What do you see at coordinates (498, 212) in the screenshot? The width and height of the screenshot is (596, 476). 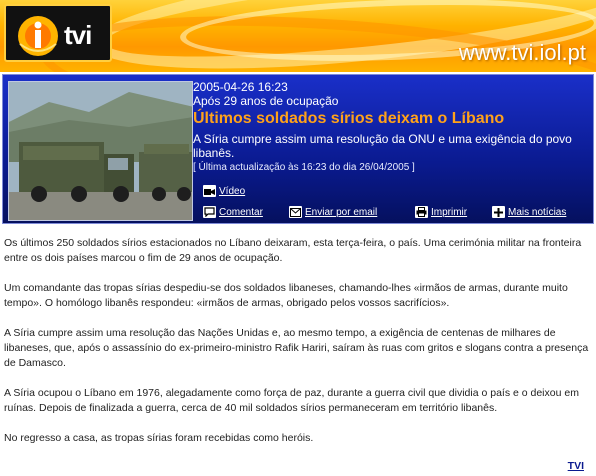 I see `plus-icon` at bounding box center [498, 212].